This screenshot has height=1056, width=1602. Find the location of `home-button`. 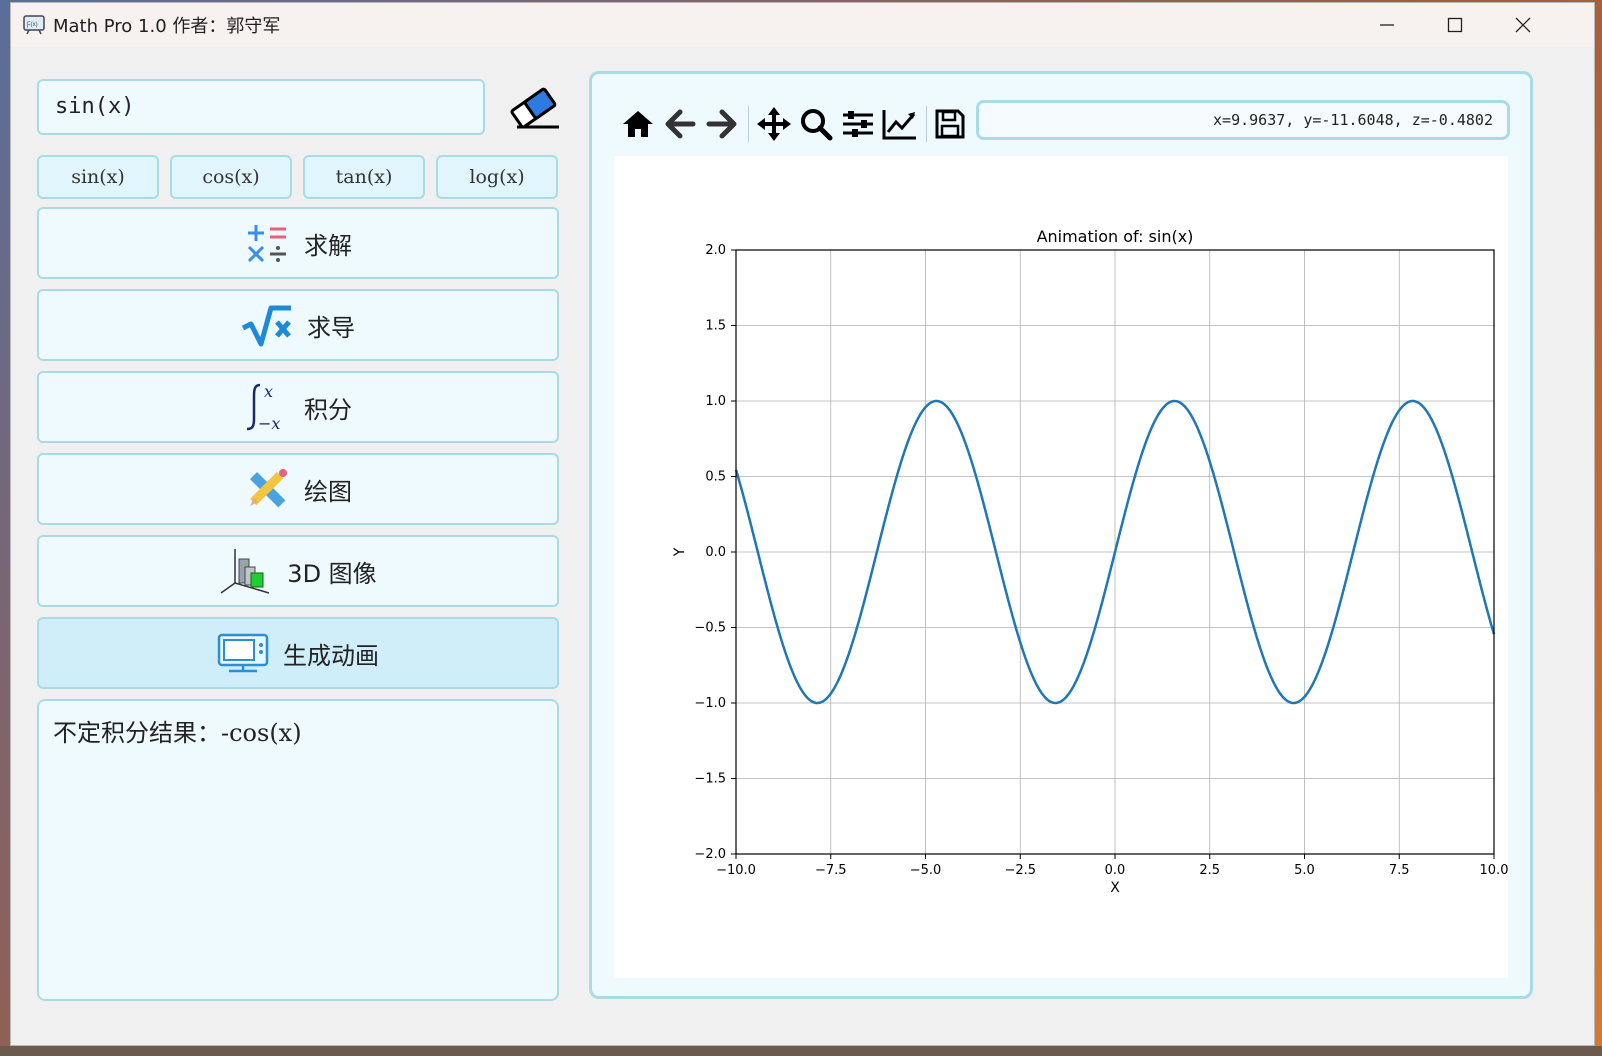

home-button is located at coordinates (638, 124).